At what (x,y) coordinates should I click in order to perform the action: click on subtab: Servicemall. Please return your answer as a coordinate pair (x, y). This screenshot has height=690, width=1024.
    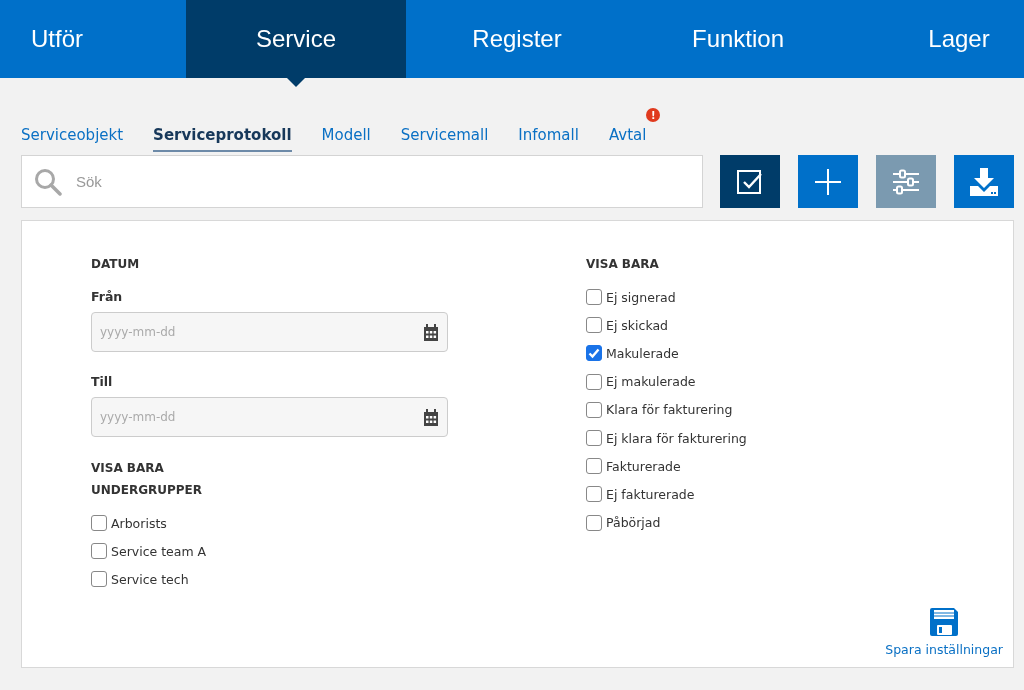
    Looking at the image, I should click on (444, 139).